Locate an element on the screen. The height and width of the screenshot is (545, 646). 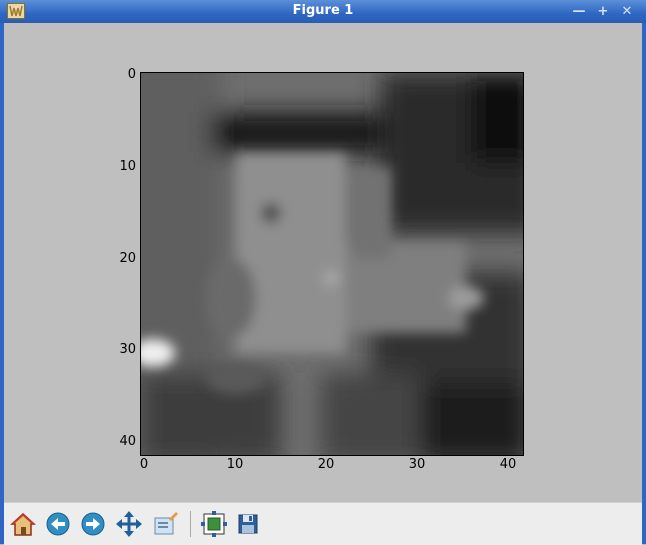
minimize-button: — is located at coordinates (579, 11).